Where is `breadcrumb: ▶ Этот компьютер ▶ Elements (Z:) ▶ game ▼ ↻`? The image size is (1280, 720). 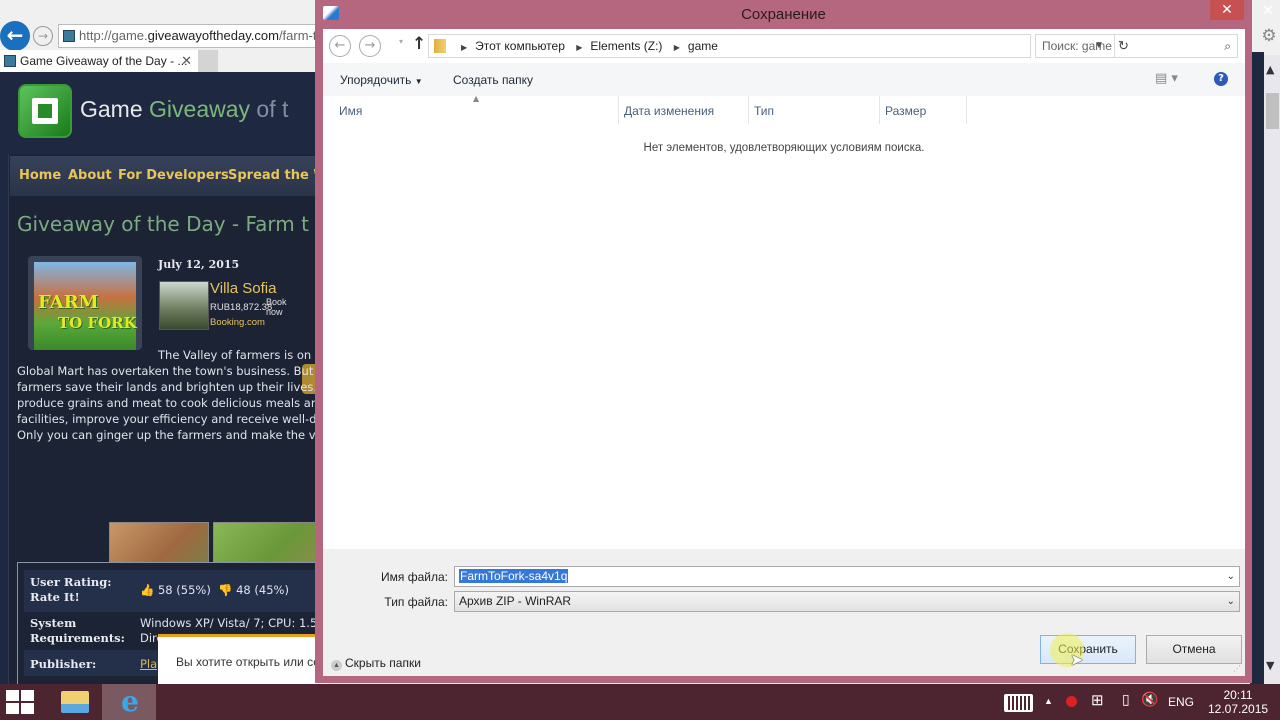
breadcrumb: ▶ Этот компьютер ▶ Elements (Z:) ▶ game ▼ ↻ is located at coordinates (778, 46).